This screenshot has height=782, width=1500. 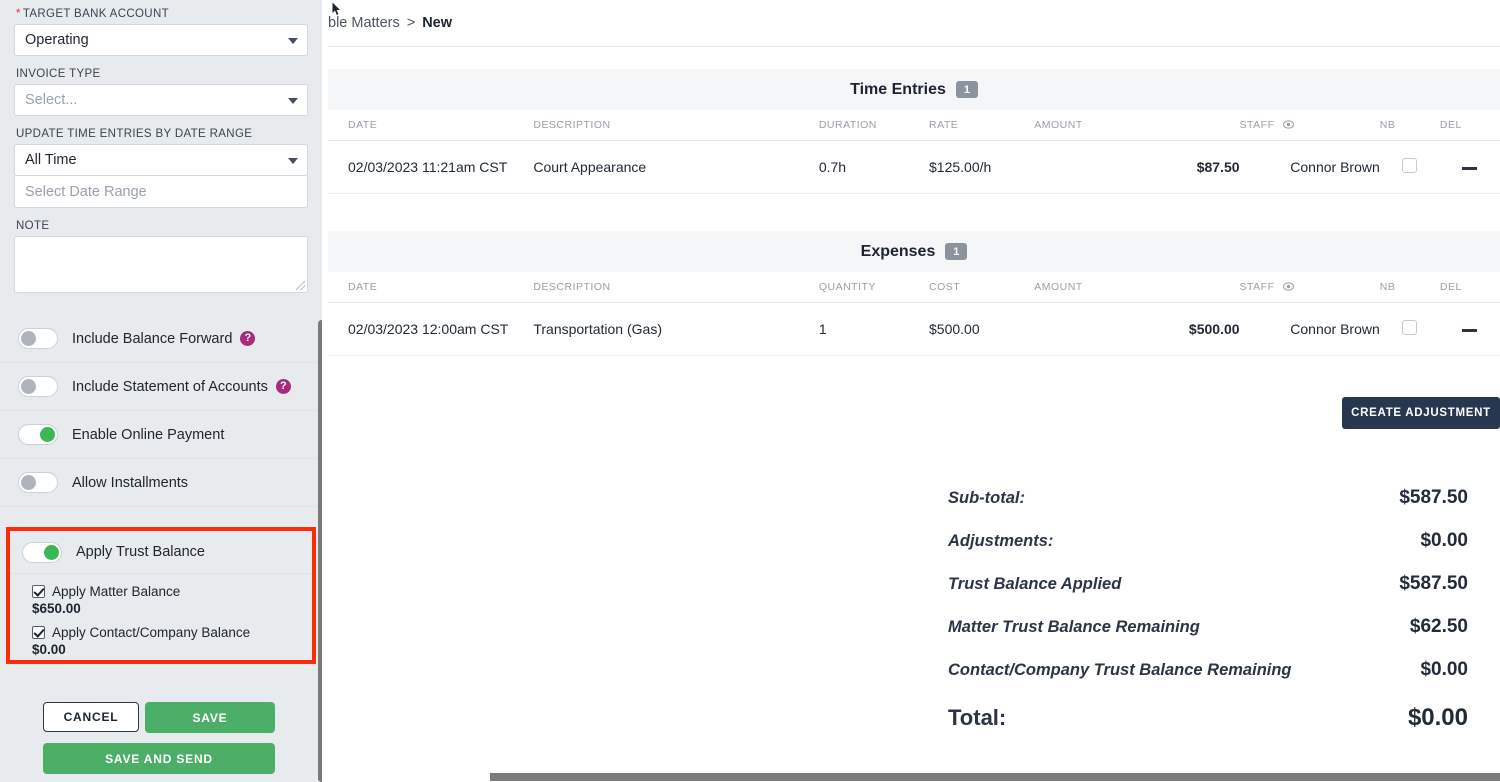 I want to click on toggle-row-include-statement-of-accounts: Include Statement of Accounts ?, so click(x=161, y=387).